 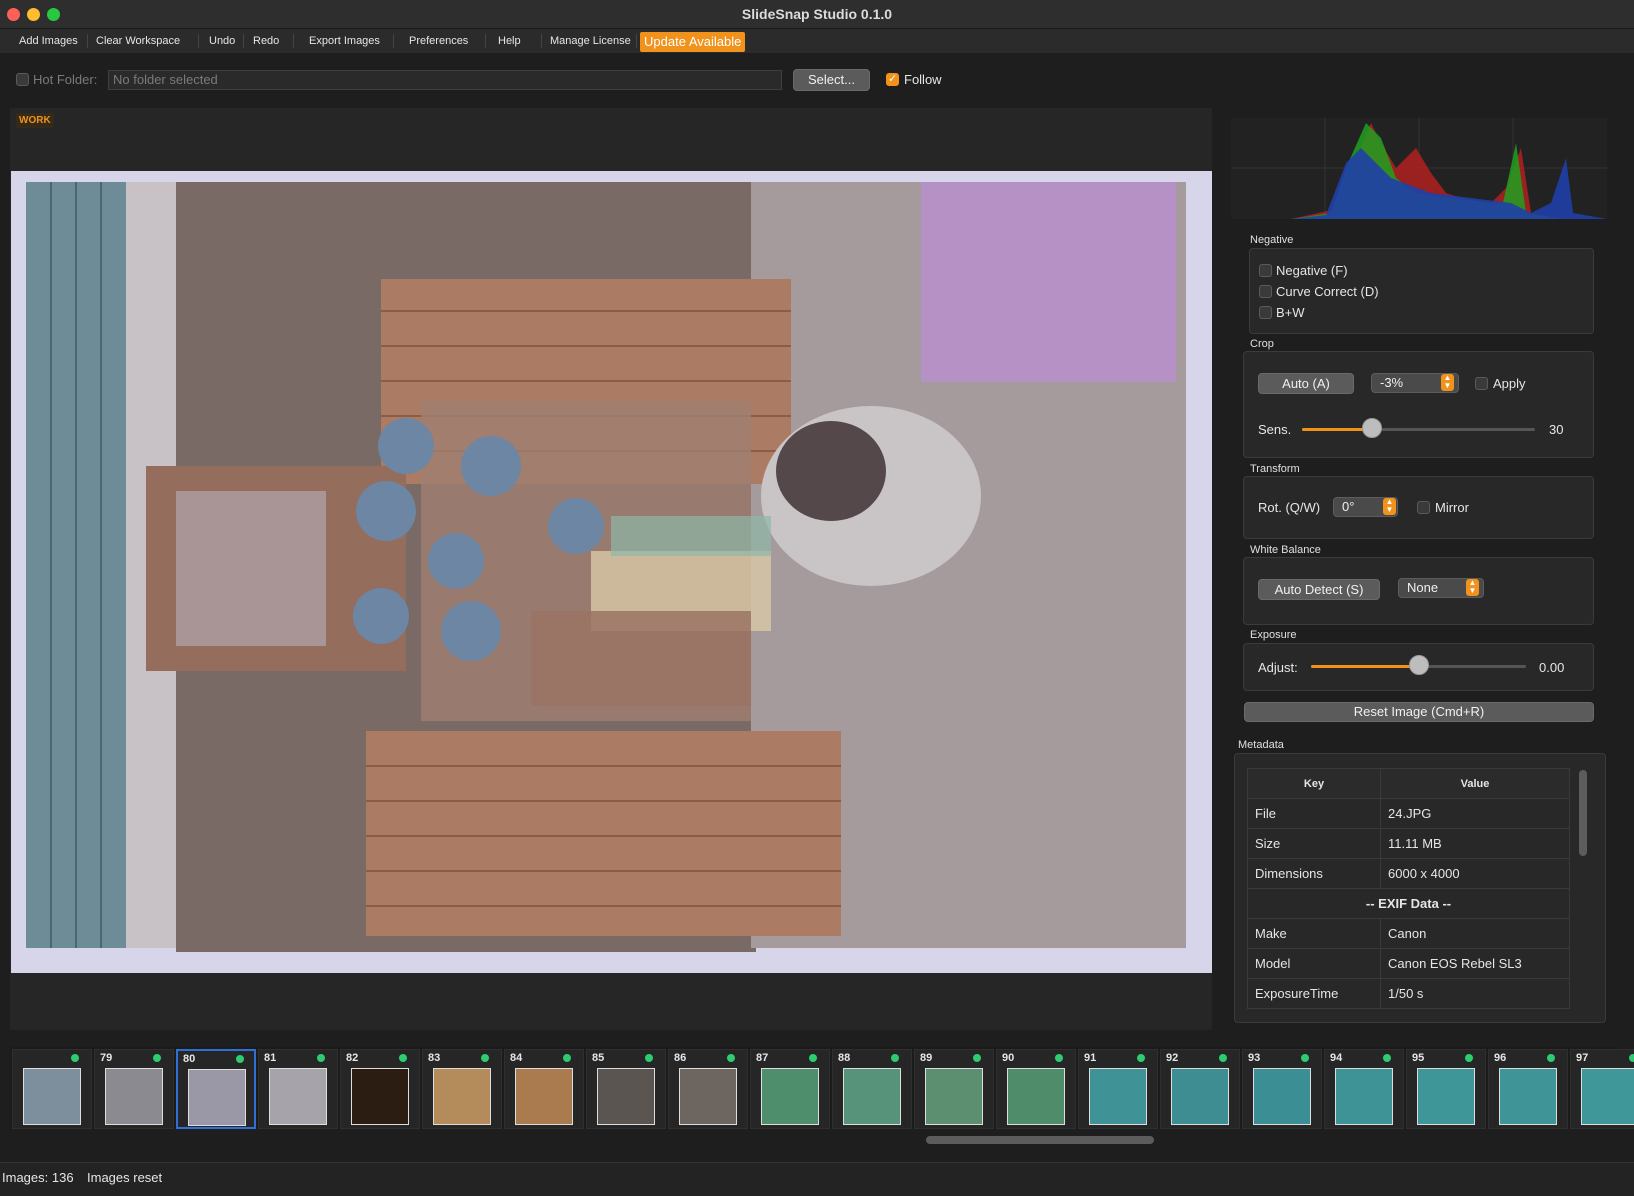 I want to click on metadata-group-title: Metadata, so click(x=1261, y=745).